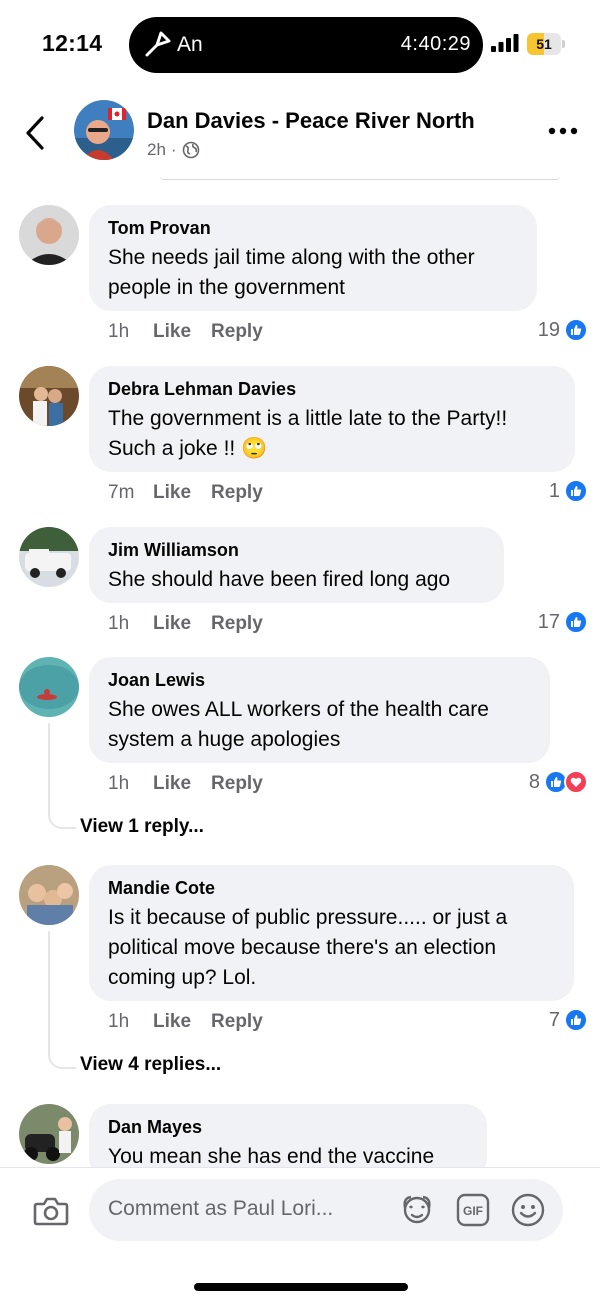 The height and width of the screenshot is (1300, 600). Describe the element at coordinates (505, 43) in the screenshot. I see `cellular-signal-icon` at that location.